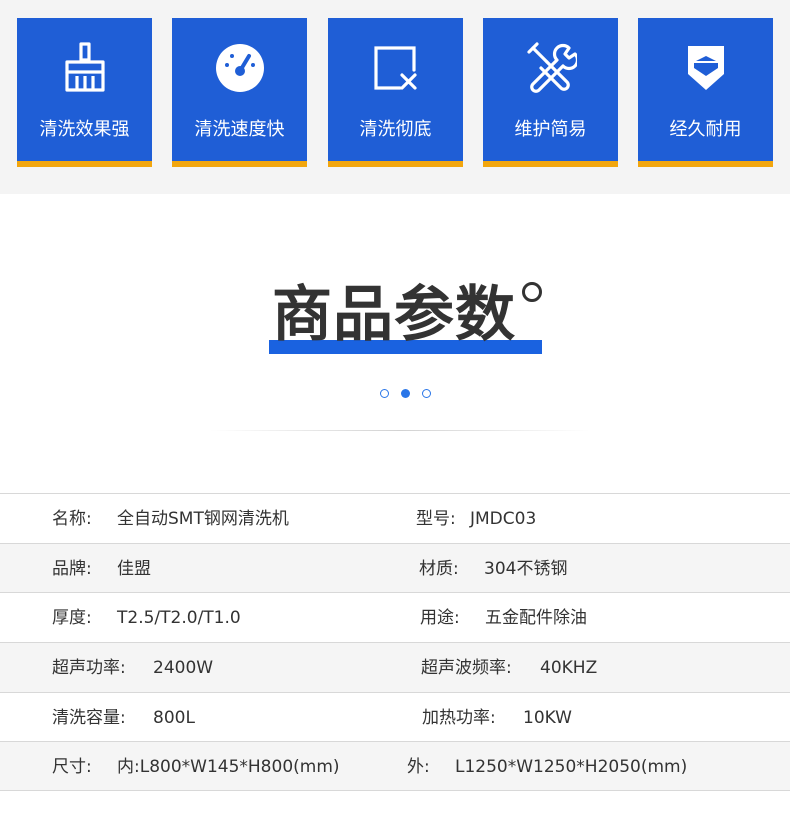 The image size is (790, 840). I want to click on spec-row: 清洗容量: 800L 加热功率: 10KW, so click(395, 716).